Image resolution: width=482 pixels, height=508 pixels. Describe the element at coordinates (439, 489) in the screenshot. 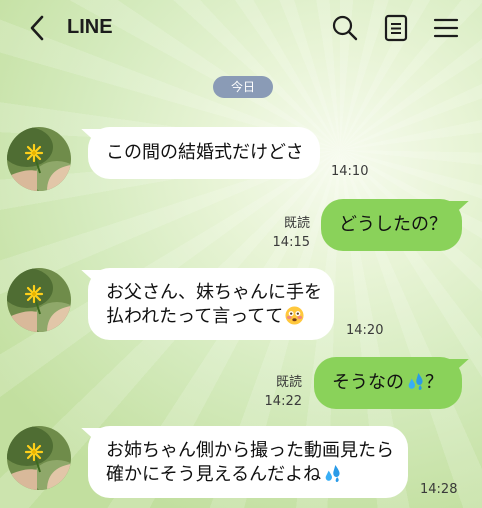

I see `message-time: 14:28` at that location.